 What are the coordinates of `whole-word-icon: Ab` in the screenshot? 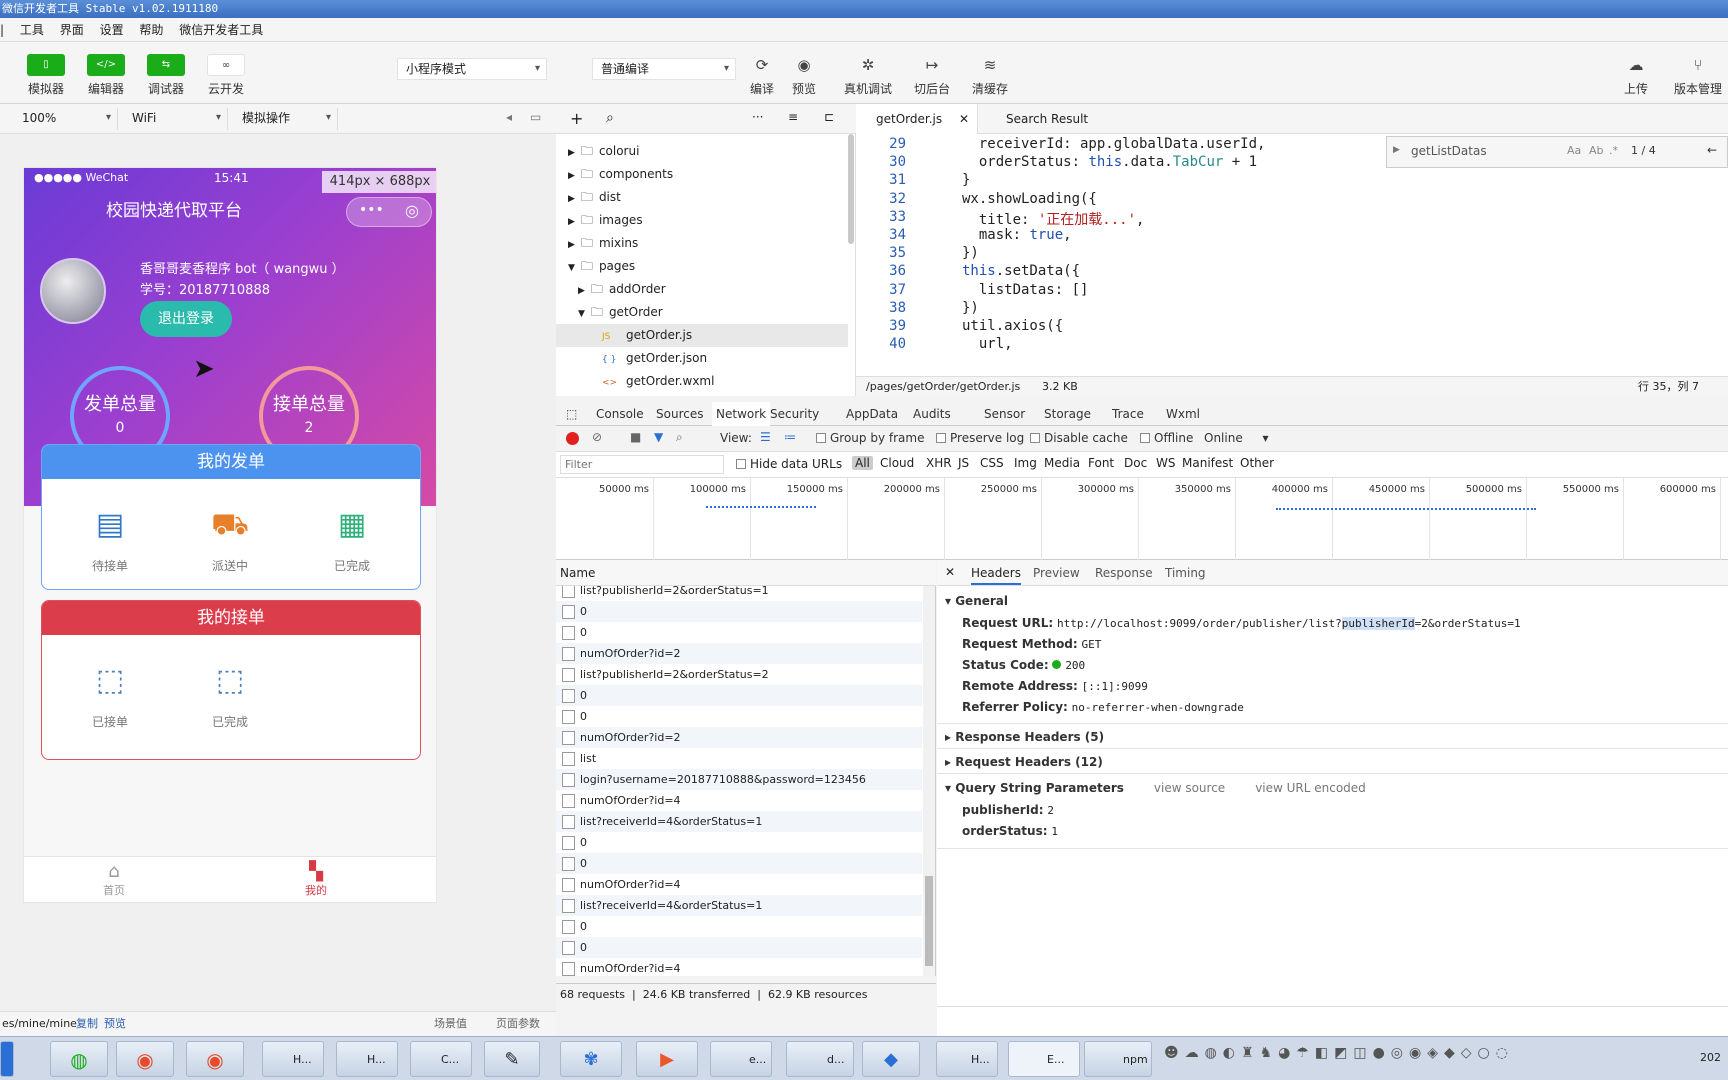 It's located at (1596, 150).